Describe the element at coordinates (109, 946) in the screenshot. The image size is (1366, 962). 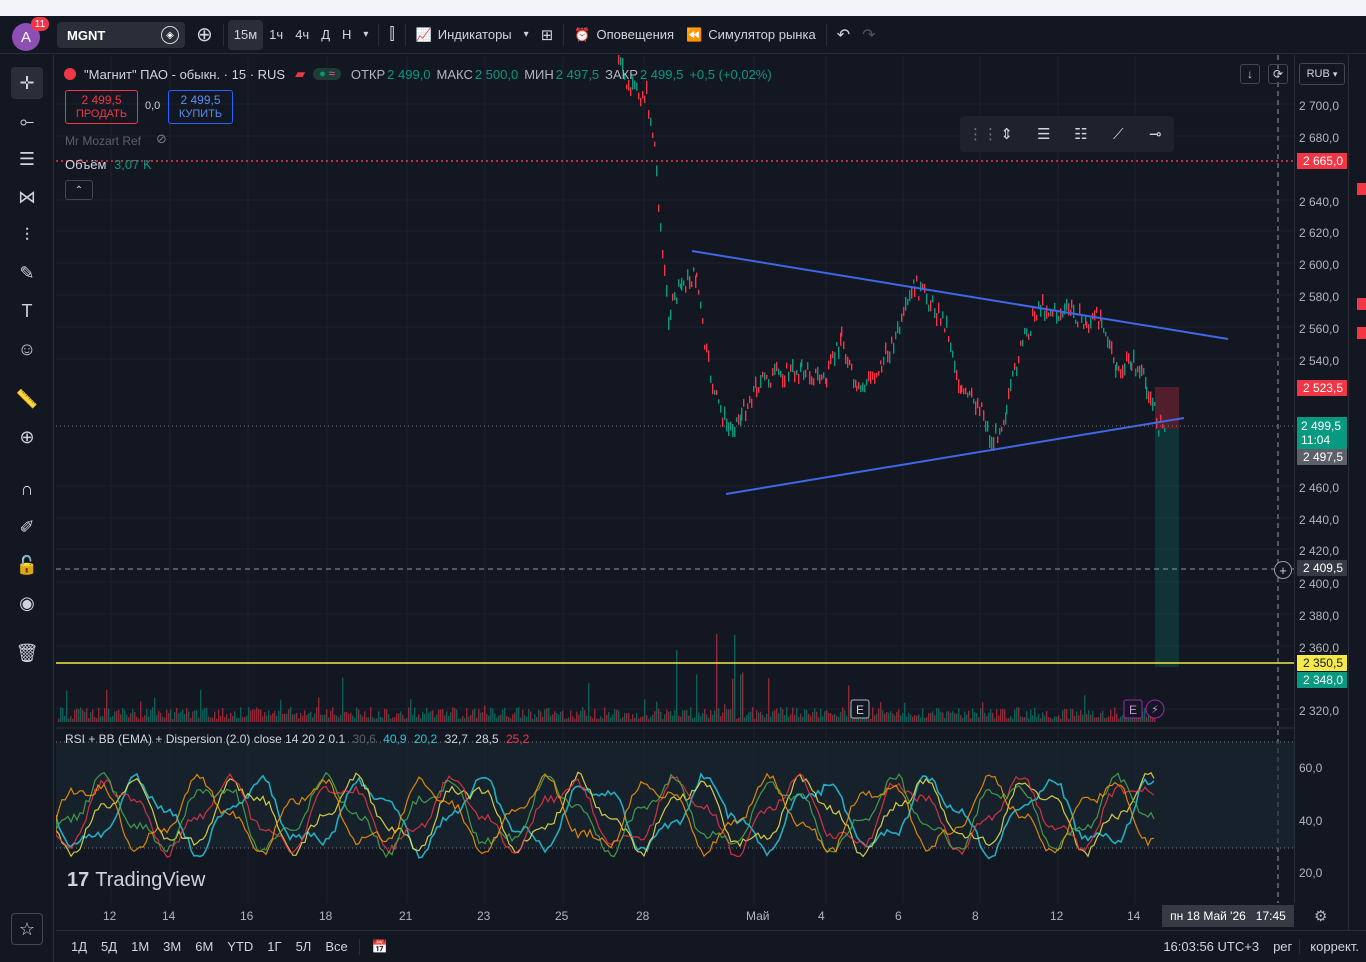
I see `range-5d: 5Д` at that location.